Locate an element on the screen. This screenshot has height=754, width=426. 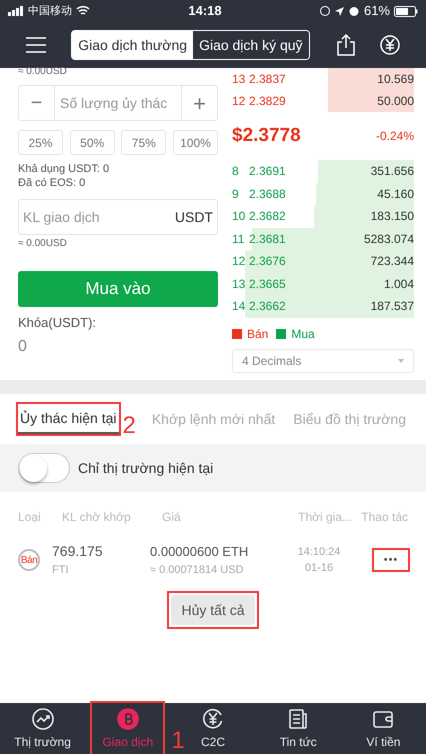
bid-row: 10 2.3682 183.150 is located at coordinates (323, 216).